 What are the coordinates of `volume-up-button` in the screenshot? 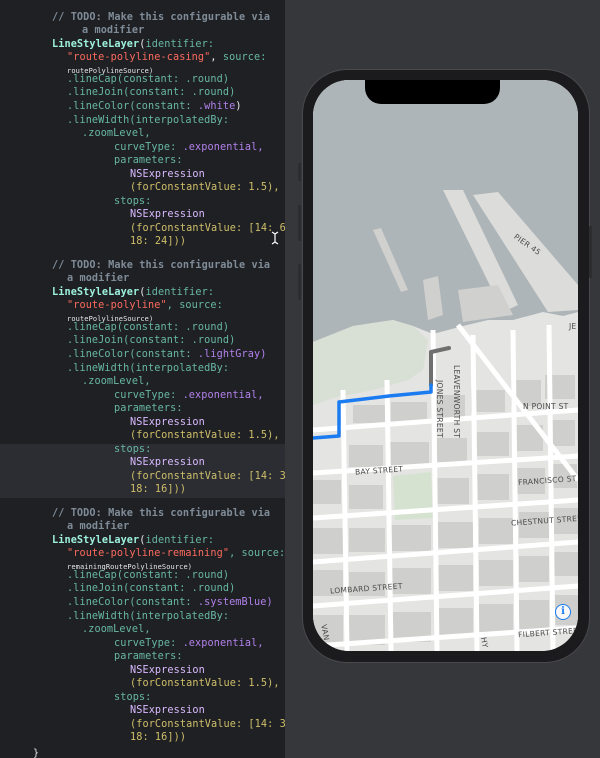 It's located at (299, 223).